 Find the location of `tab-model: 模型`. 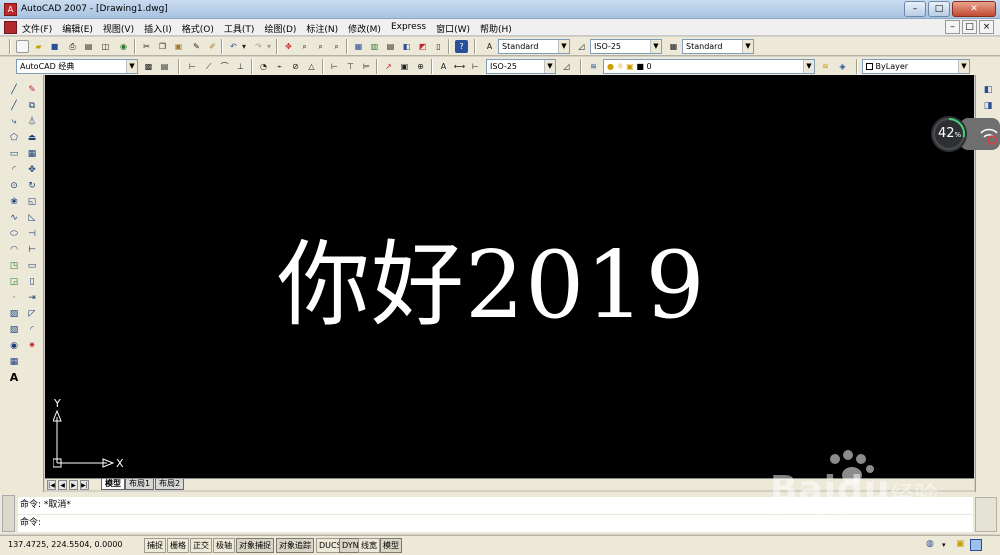

tab-model: 模型 is located at coordinates (113, 484).